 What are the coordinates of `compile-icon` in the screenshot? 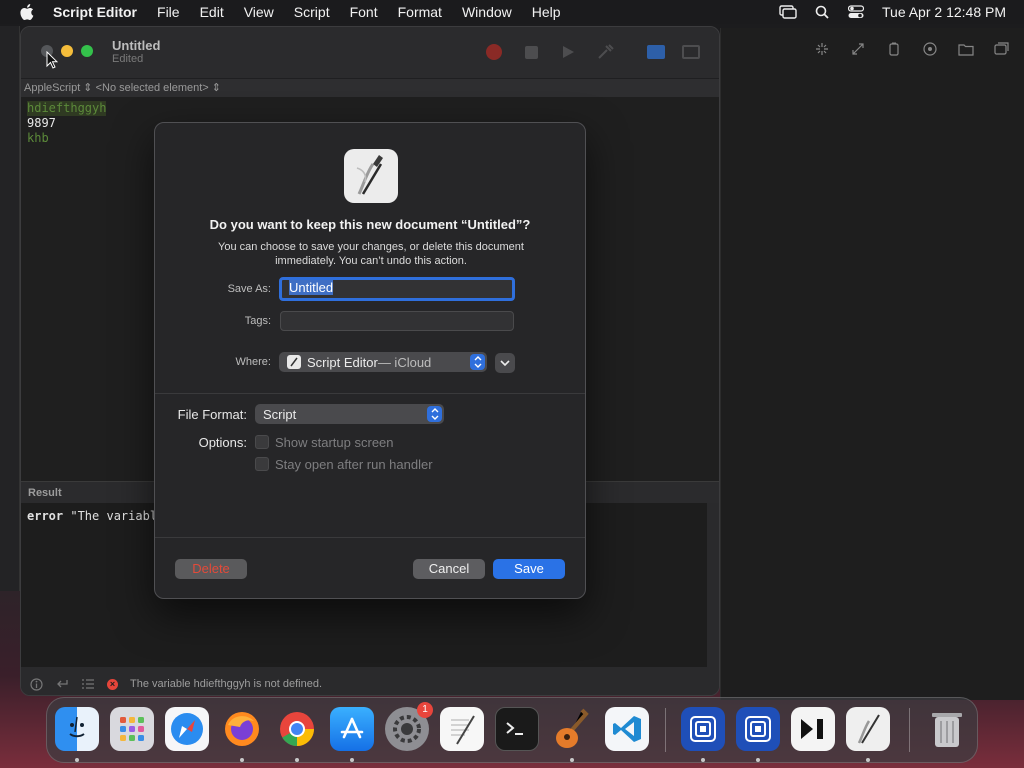 It's located at (606, 52).